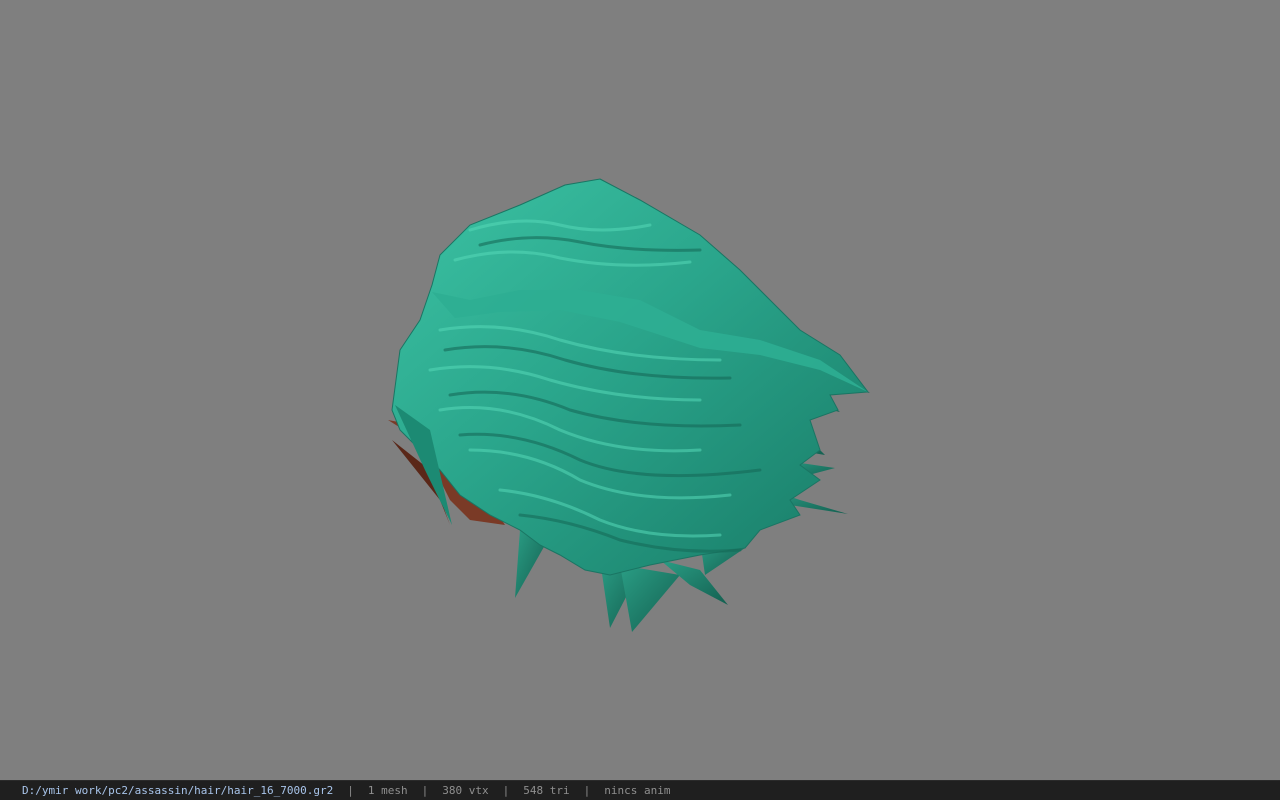  I want to click on animation-status: nincs anim, so click(637, 790).